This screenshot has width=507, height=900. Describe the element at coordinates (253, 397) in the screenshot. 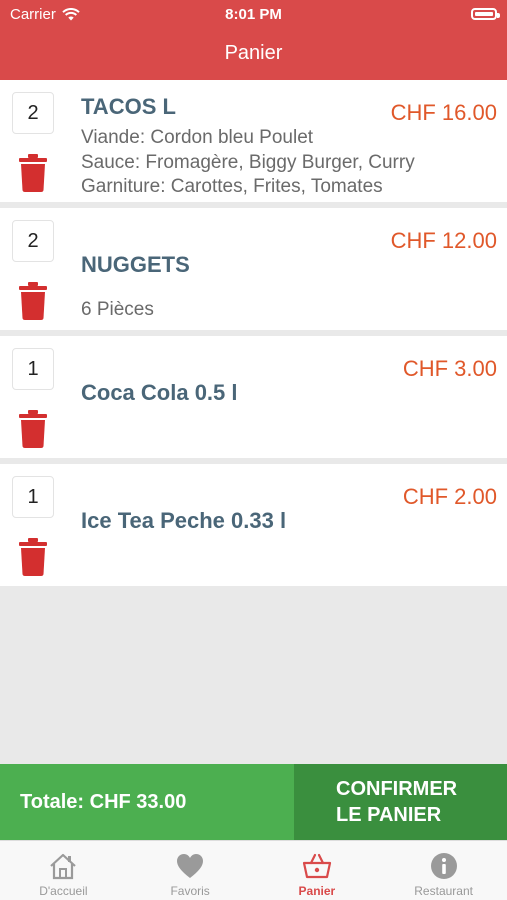

I see `cart-item: 1 Coca Cola 0.5 l CHF 3.00` at that location.